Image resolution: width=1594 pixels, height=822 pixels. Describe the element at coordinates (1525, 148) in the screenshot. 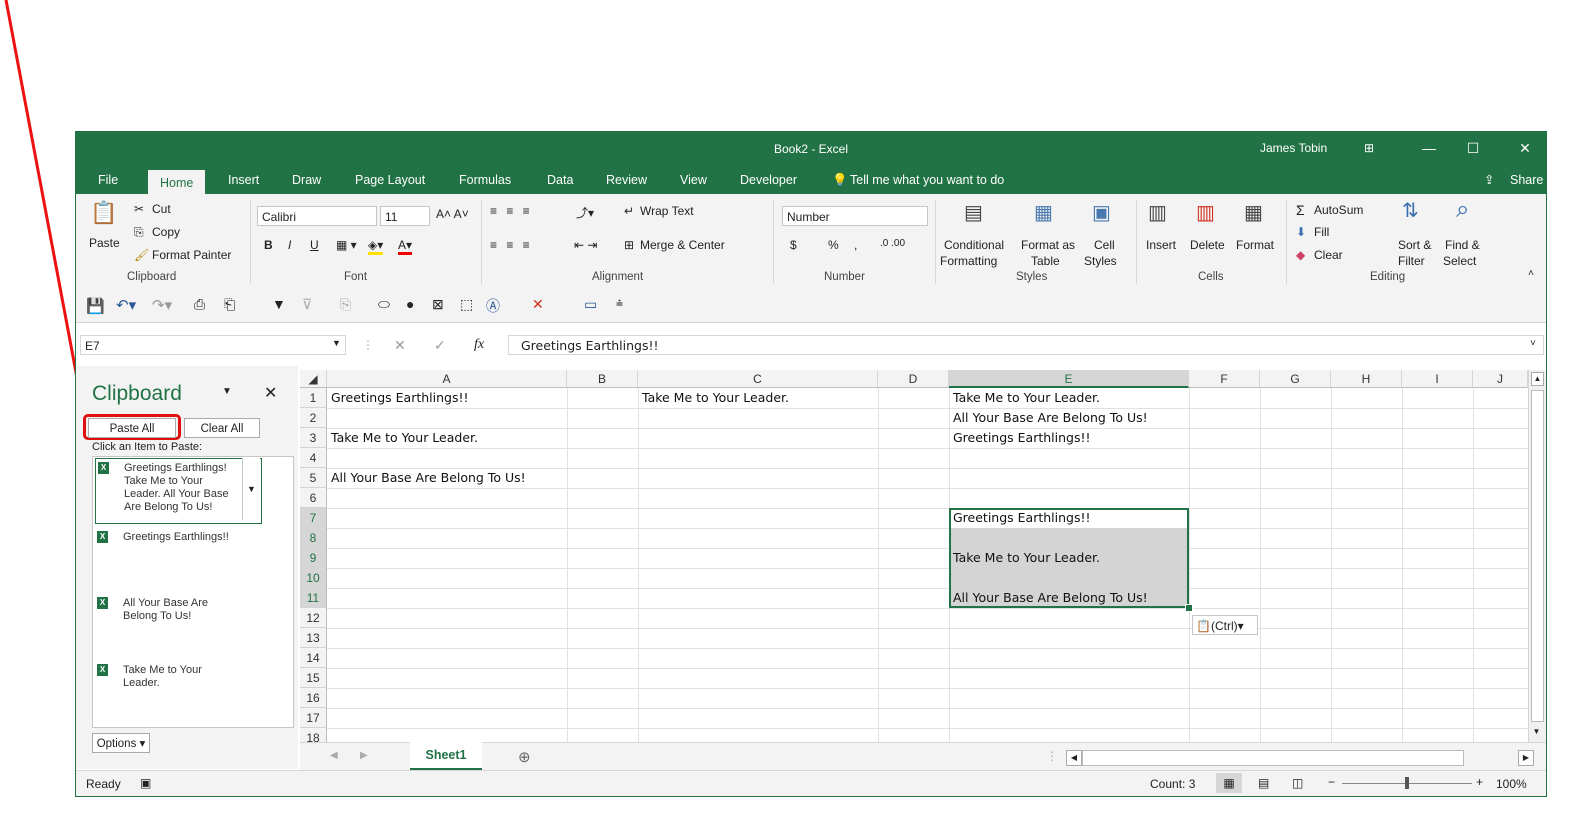

I see `close-button: ✕` at that location.